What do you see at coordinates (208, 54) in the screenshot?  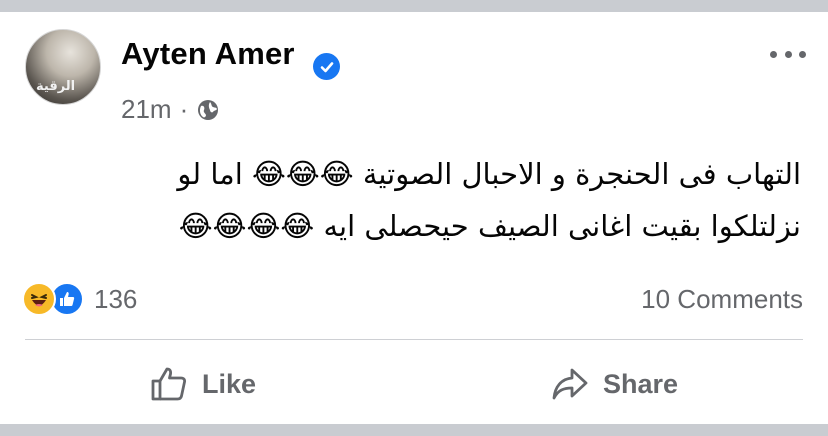 I see `author-name: Ayten Amer` at bounding box center [208, 54].